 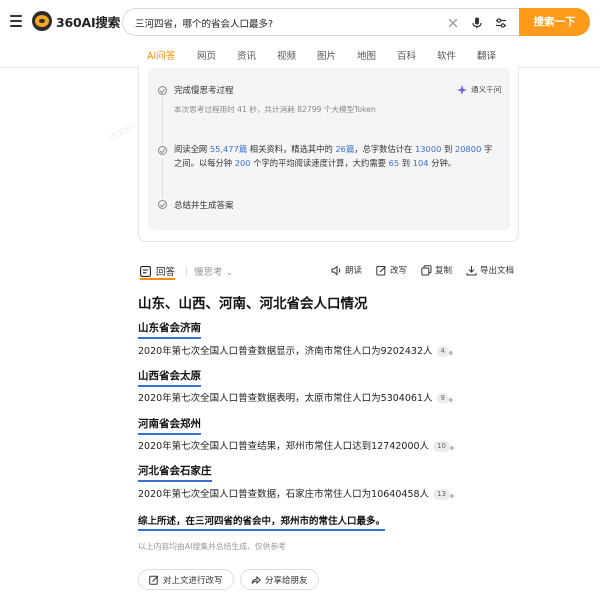 I want to click on link-picked: 26篇, so click(x=344, y=149).